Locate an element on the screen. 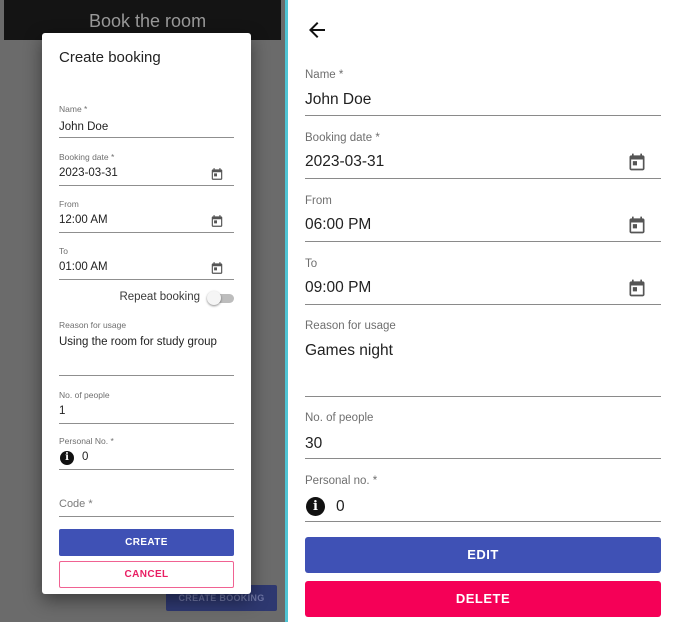  create-button: CREATE is located at coordinates (146, 542).